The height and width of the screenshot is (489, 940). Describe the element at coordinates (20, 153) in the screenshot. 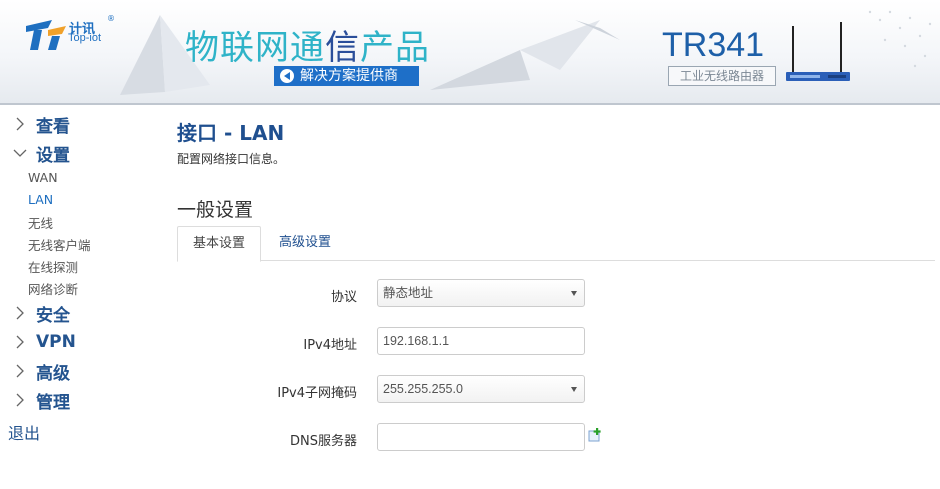

I see `chevron-down-icon` at that location.